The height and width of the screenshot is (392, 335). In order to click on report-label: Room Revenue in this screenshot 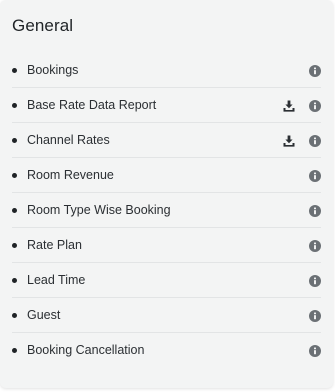, I will do `click(70, 175)`.